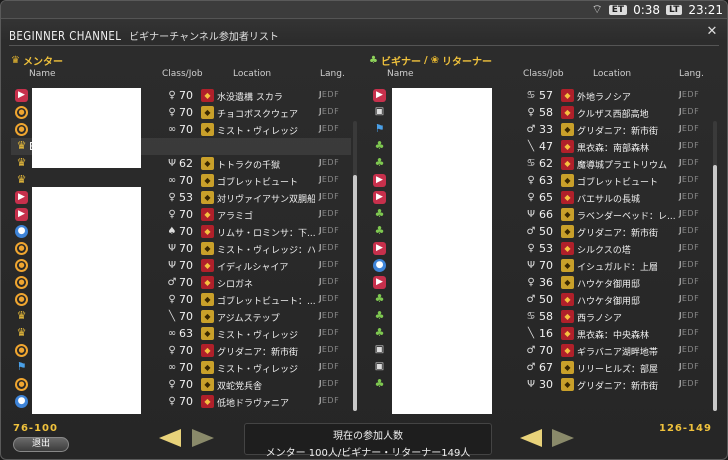 This screenshot has height=460, width=728. What do you see at coordinates (546, 333) in the screenshot?
I see `level: 16` at bounding box center [546, 333].